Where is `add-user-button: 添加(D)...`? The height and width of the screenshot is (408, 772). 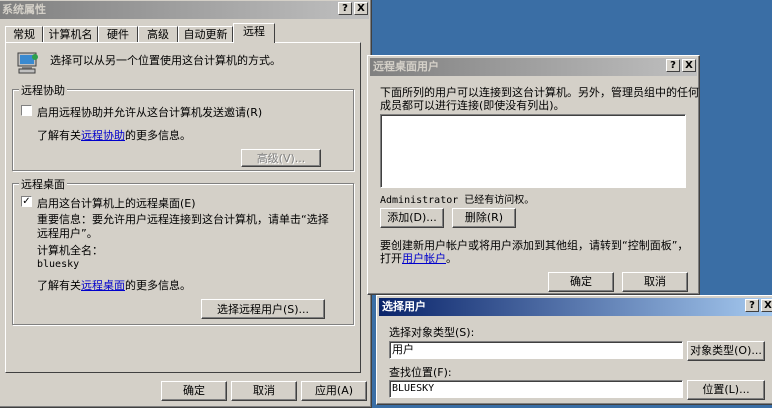 add-user-button: 添加(D)... is located at coordinates (412, 218).